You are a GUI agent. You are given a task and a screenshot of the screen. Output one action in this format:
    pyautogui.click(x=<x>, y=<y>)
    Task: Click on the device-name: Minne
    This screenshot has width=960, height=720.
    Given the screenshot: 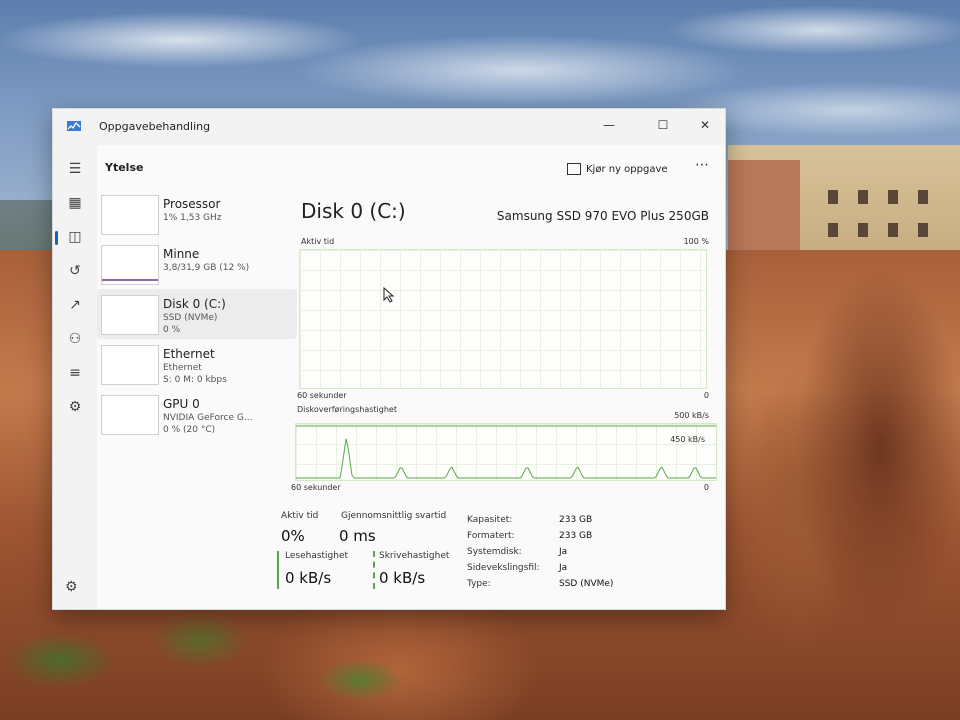 What is the action you would take?
    pyautogui.click(x=181, y=254)
    